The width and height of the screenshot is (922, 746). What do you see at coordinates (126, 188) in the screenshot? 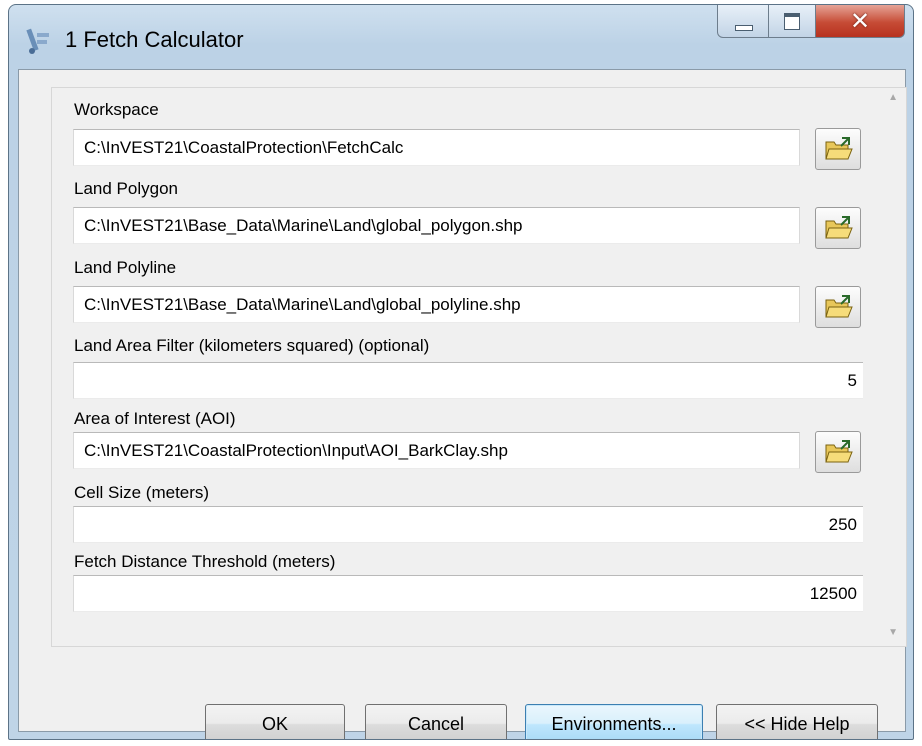
I see `land-polygon-label: Land Polygon` at bounding box center [126, 188].